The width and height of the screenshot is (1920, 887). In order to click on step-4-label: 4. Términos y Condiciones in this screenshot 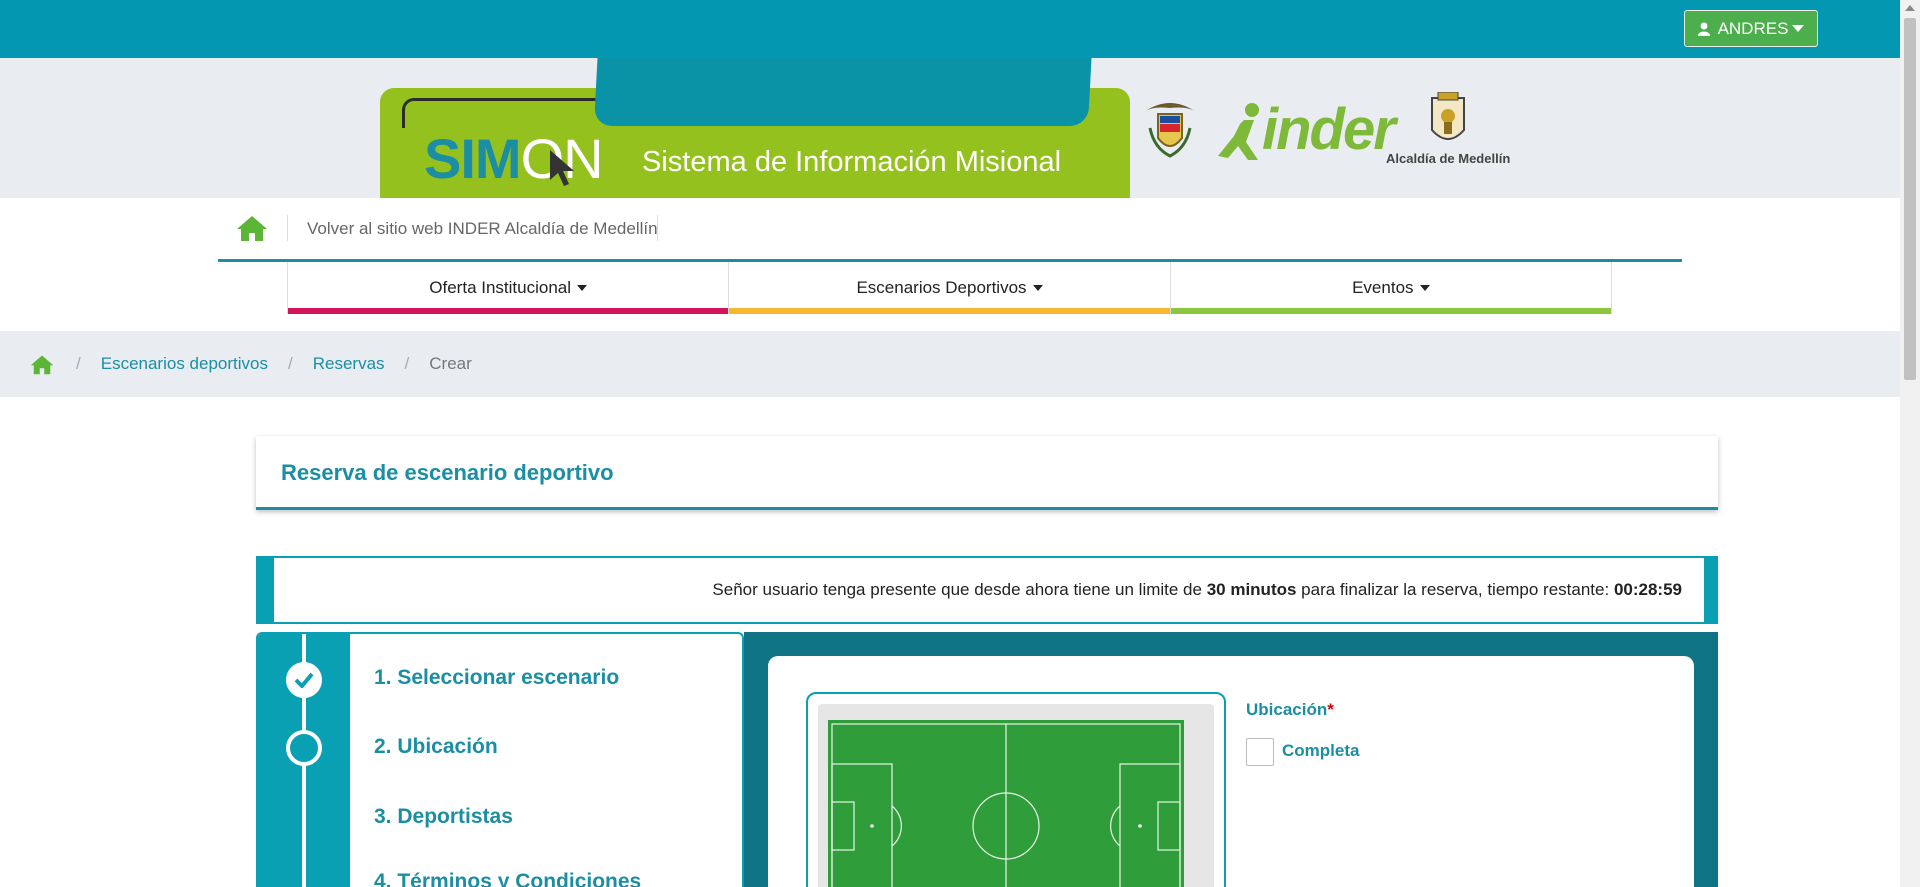, I will do `click(507, 878)`.